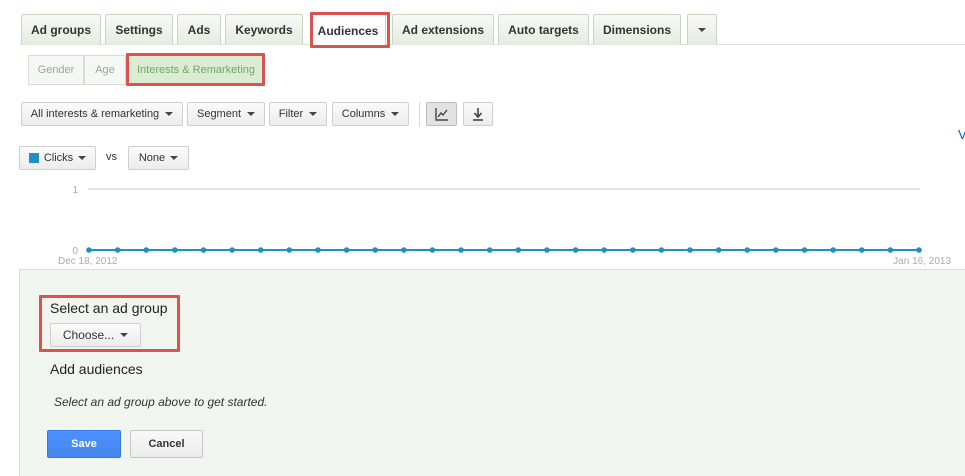 Image resolution: width=965 pixels, height=476 pixels. I want to click on subtab-interests-remarketing: Interests & Remarketing, so click(196, 70).